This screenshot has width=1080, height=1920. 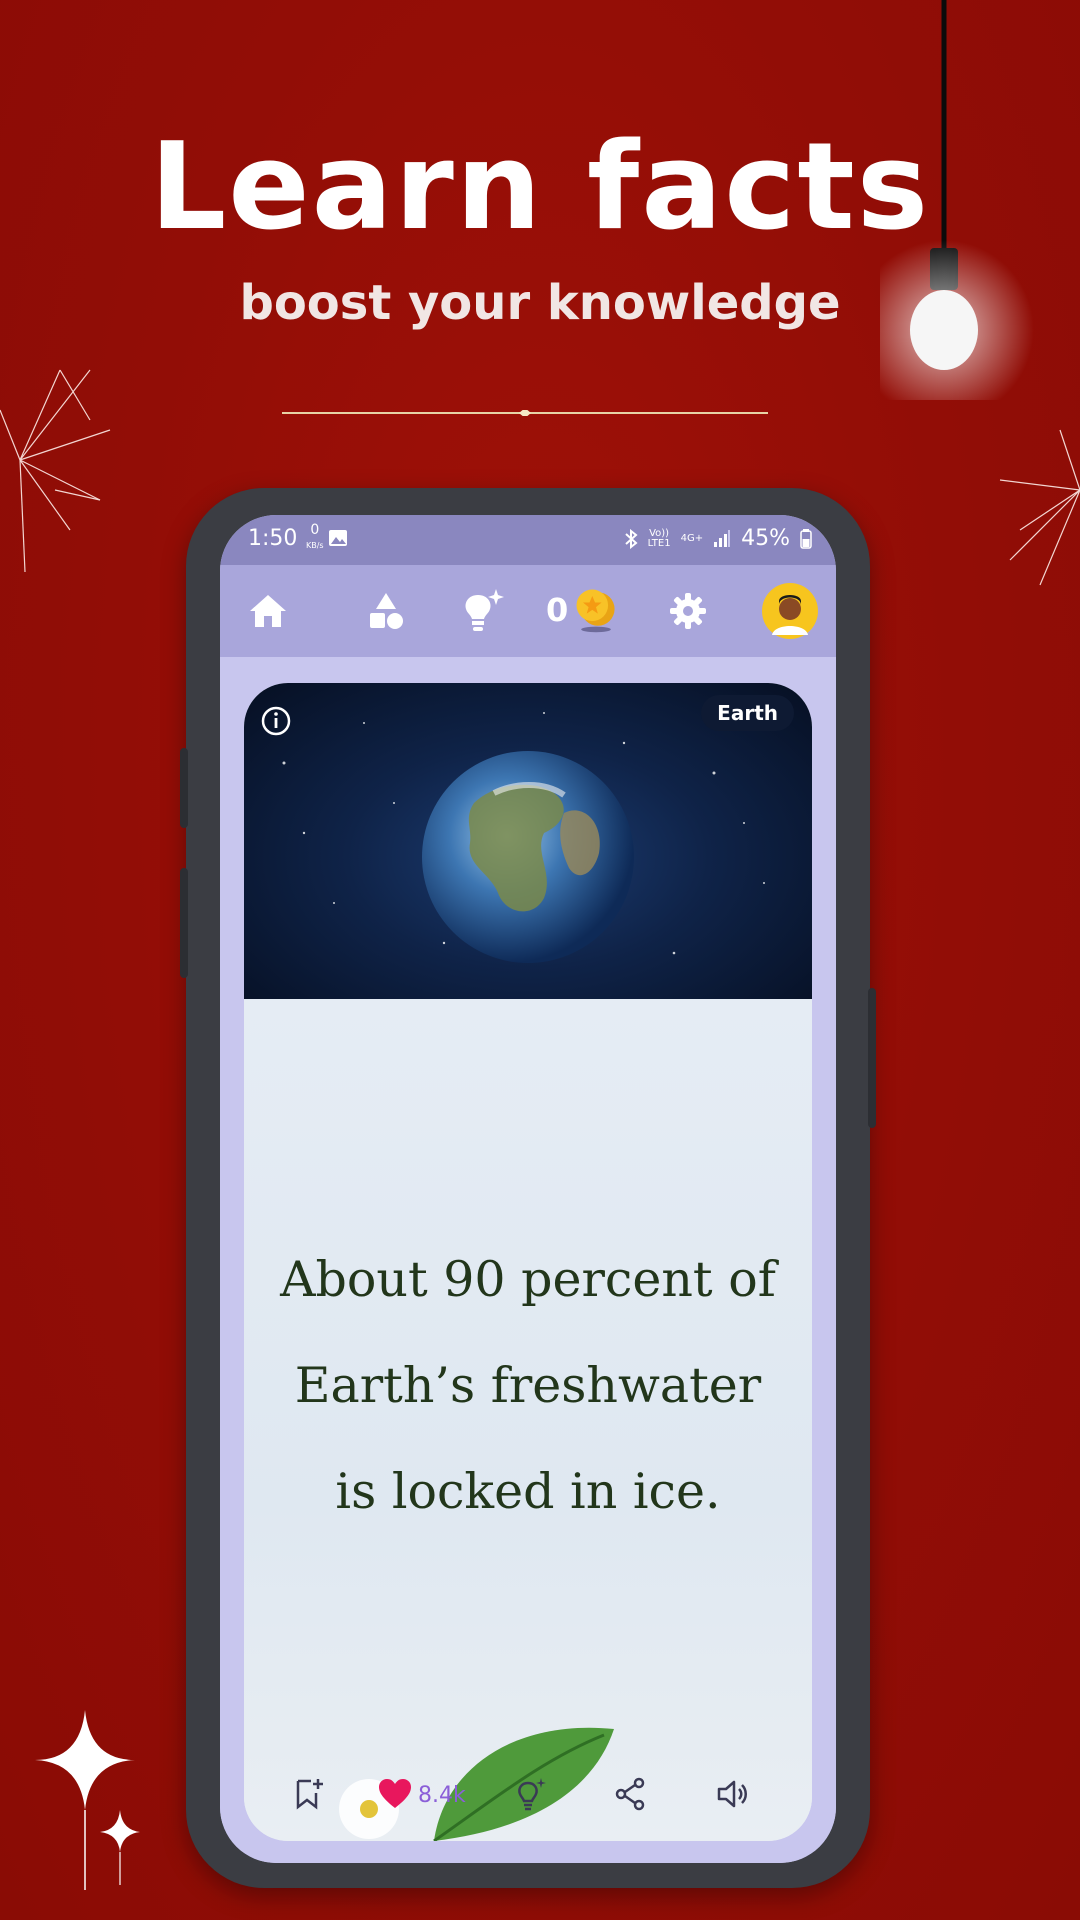 What do you see at coordinates (630, 1794) in the screenshot?
I see `share-icon` at bounding box center [630, 1794].